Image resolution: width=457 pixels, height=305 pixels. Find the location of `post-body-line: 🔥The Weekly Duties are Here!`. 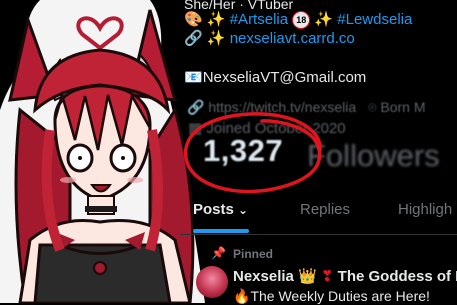

post-body-line: 🔥The Weekly Duties are Here! is located at coordinates (331, 296).